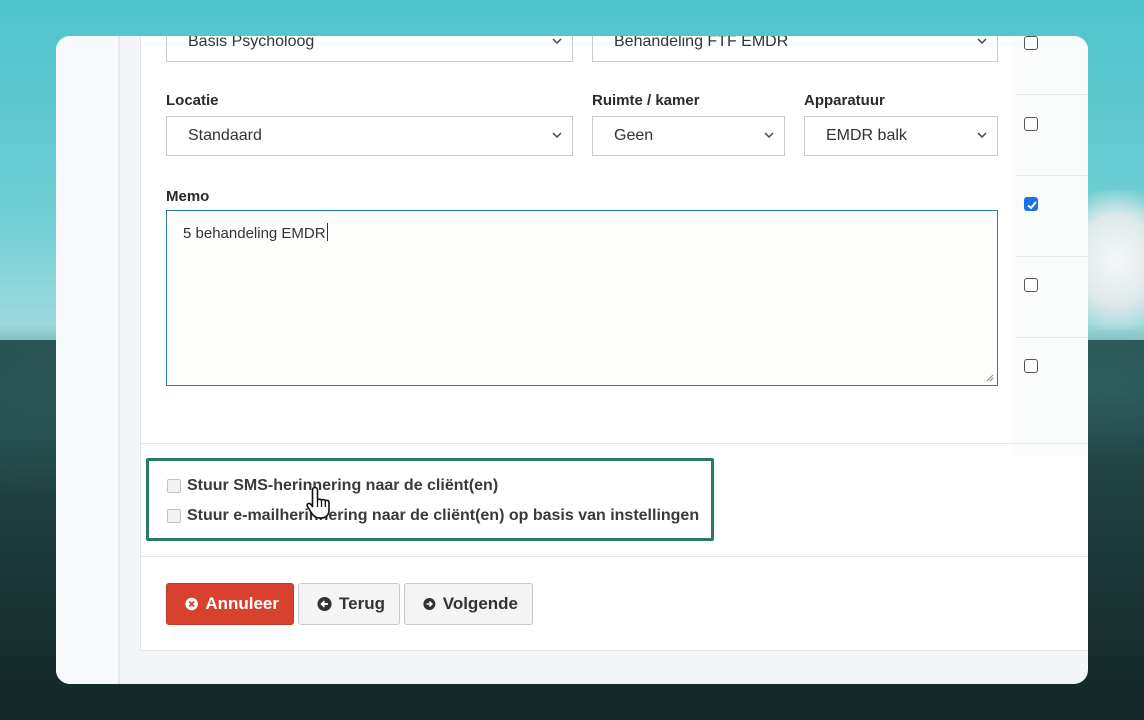 The width and height of the screenshot is (1144, 720). Describe the element at coordinates (572, 18) in the screenshot. I see `background-top-band` at that location.